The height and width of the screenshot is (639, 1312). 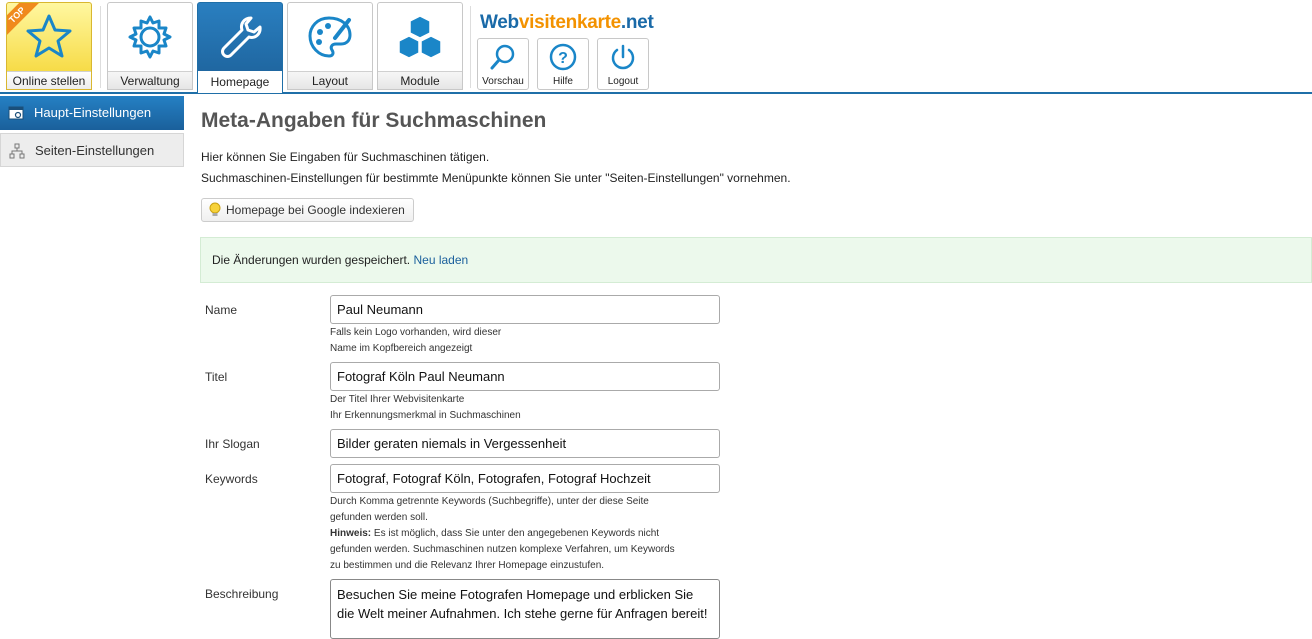 I want to click on tab-label: Homepage, so click(x=240, y=82).